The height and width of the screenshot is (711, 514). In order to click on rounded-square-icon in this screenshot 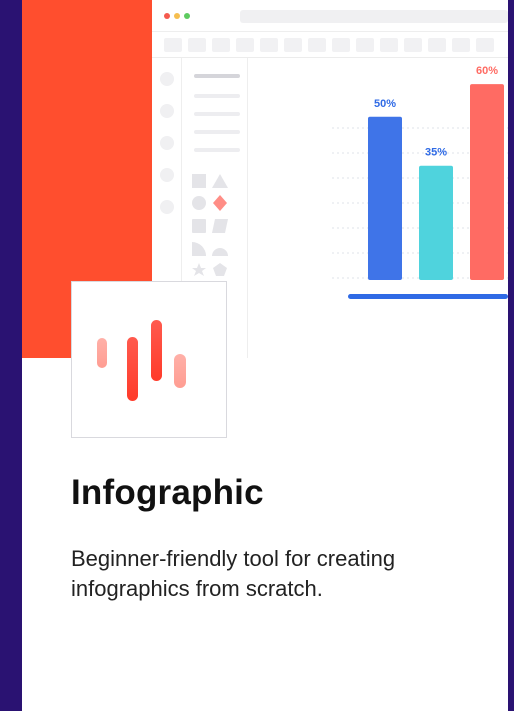, I will do `click(199, 226)`.